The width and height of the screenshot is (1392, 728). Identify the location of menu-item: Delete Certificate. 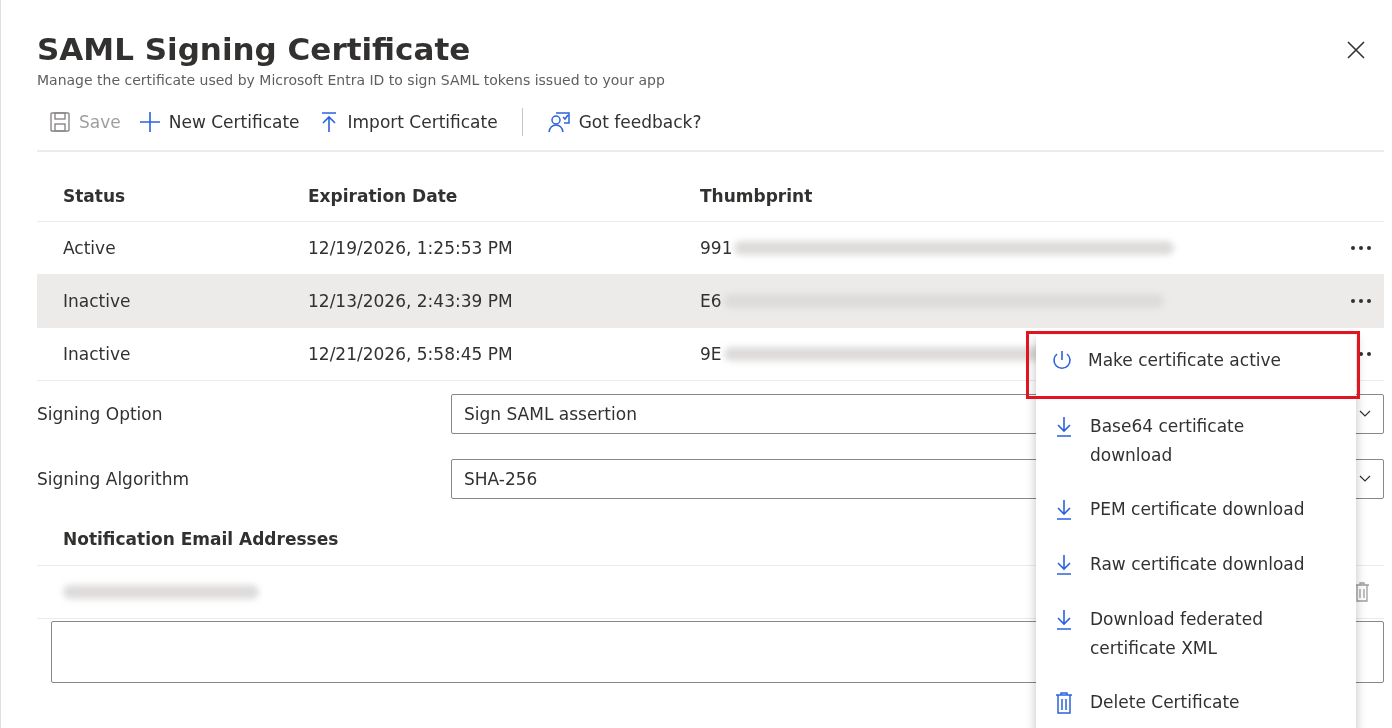
(1196, 702).